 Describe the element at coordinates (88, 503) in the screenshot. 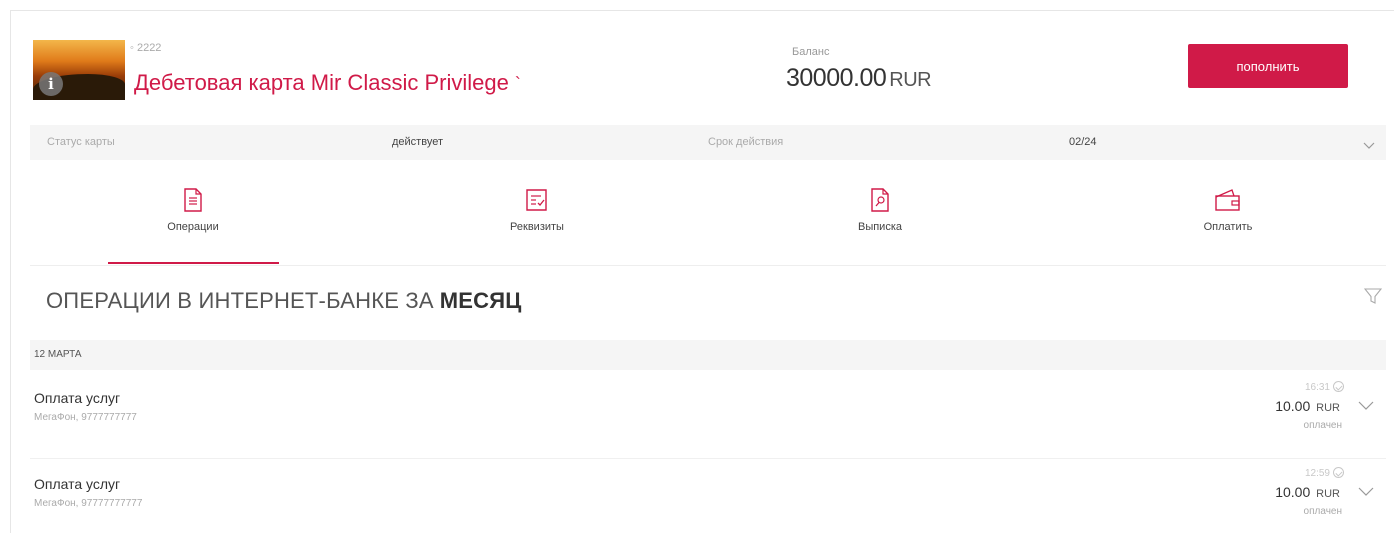

I see `operation-details: МегаФон, 97777777777` at that location.